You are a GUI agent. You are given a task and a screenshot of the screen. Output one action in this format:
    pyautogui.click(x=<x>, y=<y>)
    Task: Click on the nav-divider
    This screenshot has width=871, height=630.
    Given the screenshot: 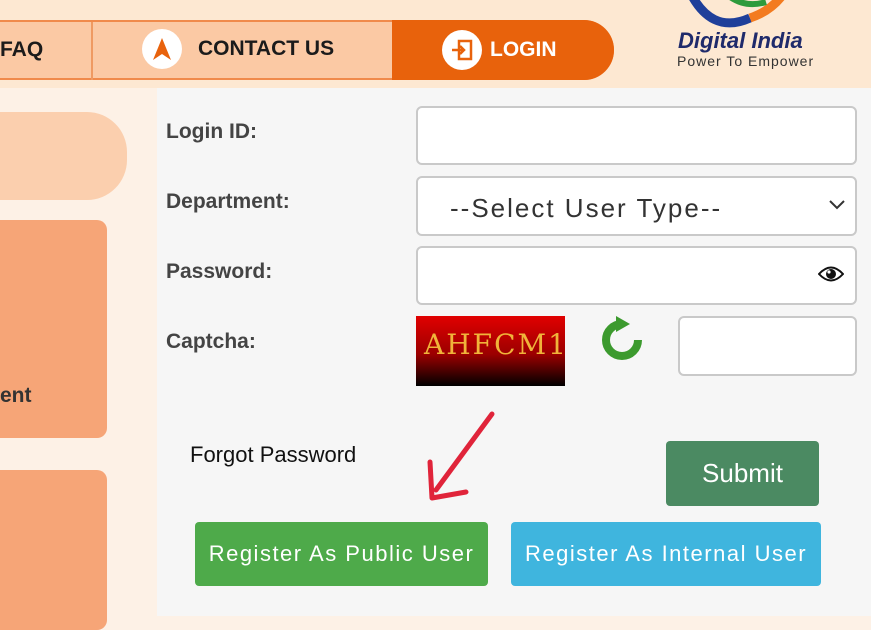 What is the action you would take?
    pyautogui.click(x=92, y=51)
    